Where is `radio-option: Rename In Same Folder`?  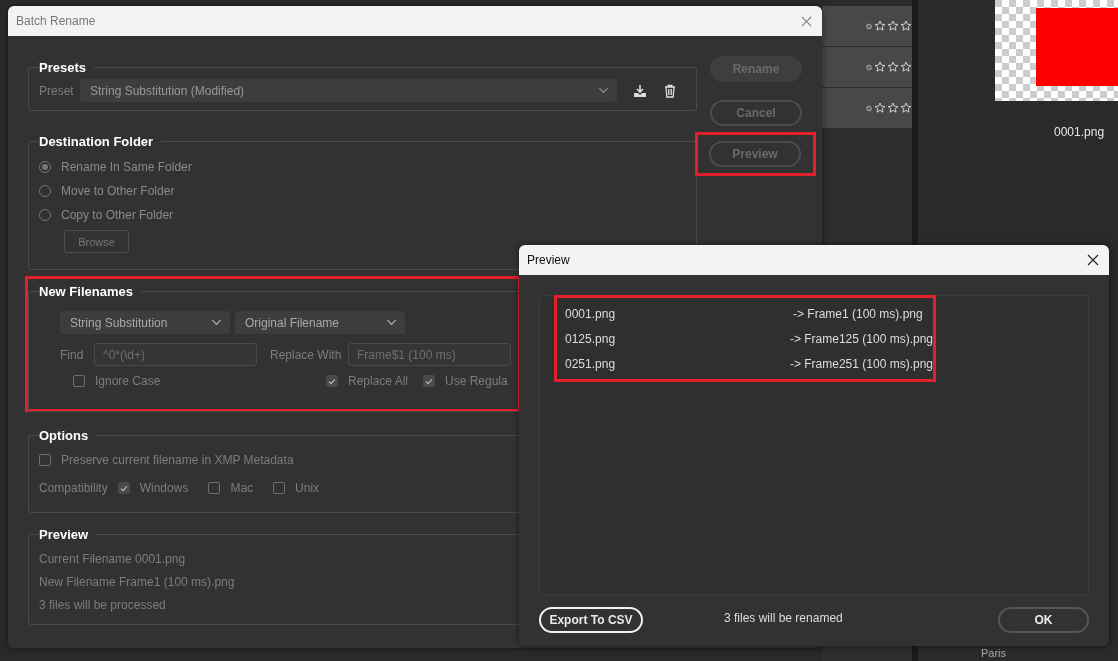 radio-option: Rename In Same Folder is located at coordinates (362, 167).